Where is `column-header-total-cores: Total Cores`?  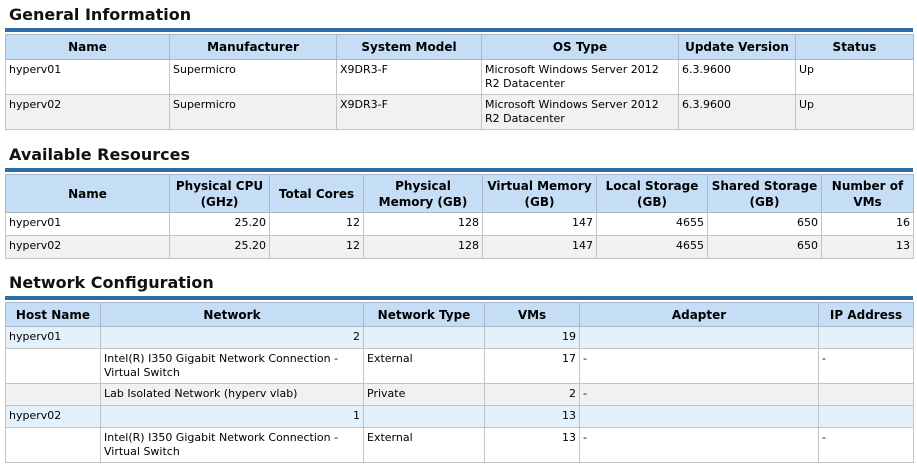 column-header-total-cores: Total Cores is located at coordinates (316, 193).